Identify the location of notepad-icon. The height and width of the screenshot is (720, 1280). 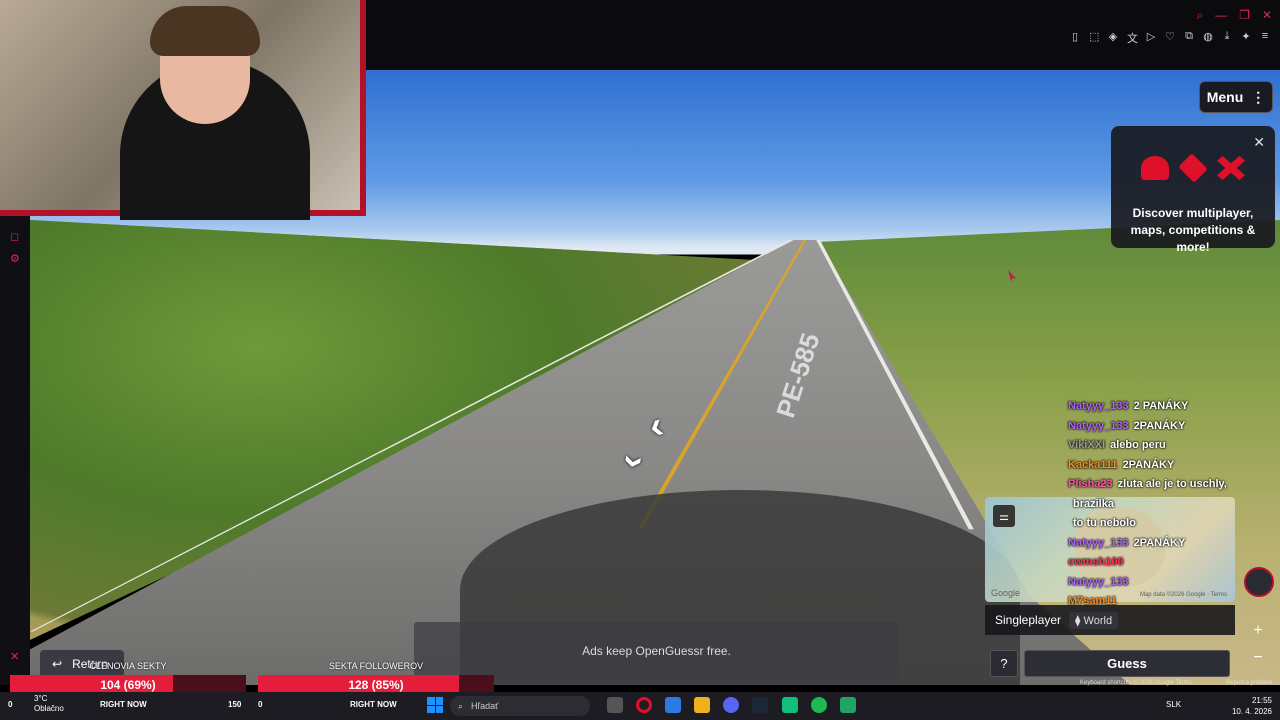
(848, 705).